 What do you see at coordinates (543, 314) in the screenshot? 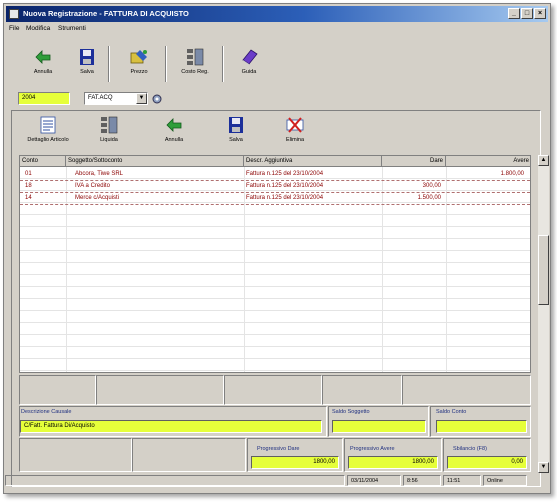
I see `vertical-scrollbar: ▲ ▼` at bounding box center [543, 314].